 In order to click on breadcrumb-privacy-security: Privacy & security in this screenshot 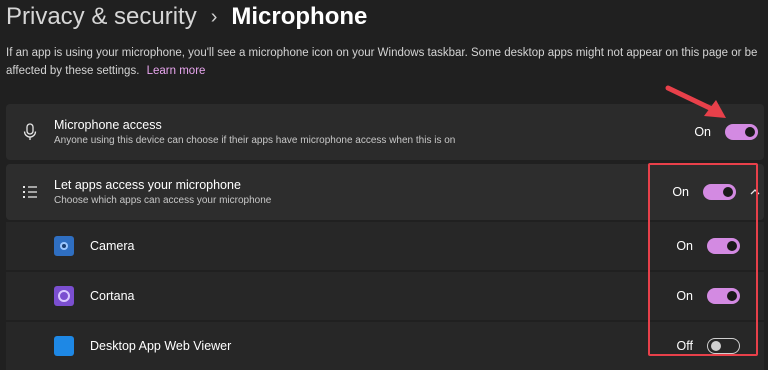, I will do `click(101, 17)`.